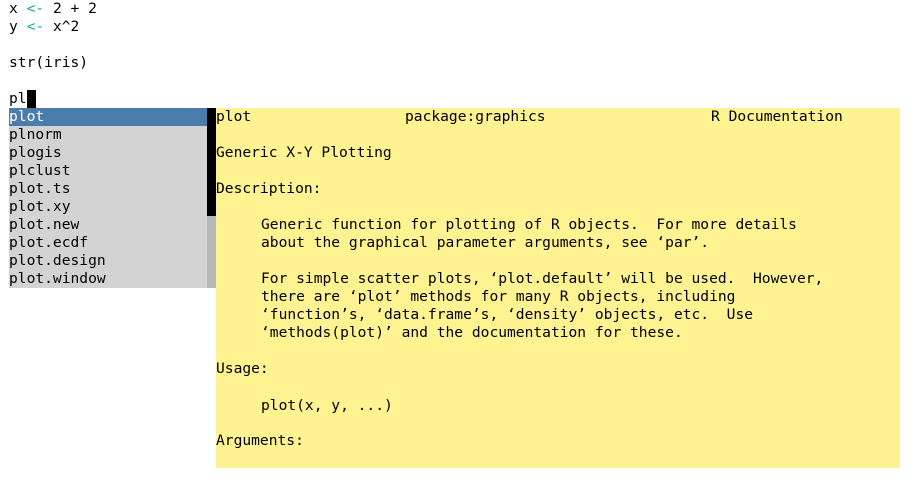  I want to click on code-token: y, so click(13, 26).